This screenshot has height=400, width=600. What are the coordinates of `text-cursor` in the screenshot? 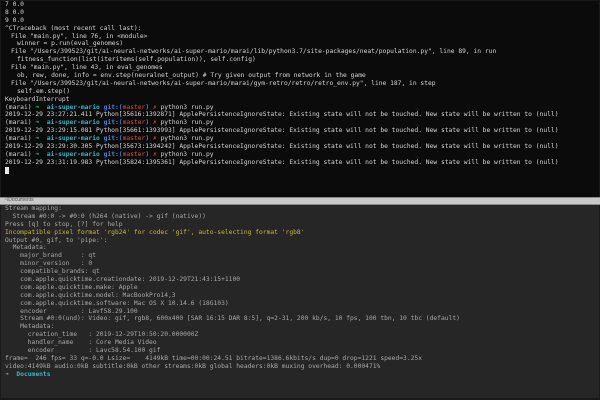 It's located at (7, 170).